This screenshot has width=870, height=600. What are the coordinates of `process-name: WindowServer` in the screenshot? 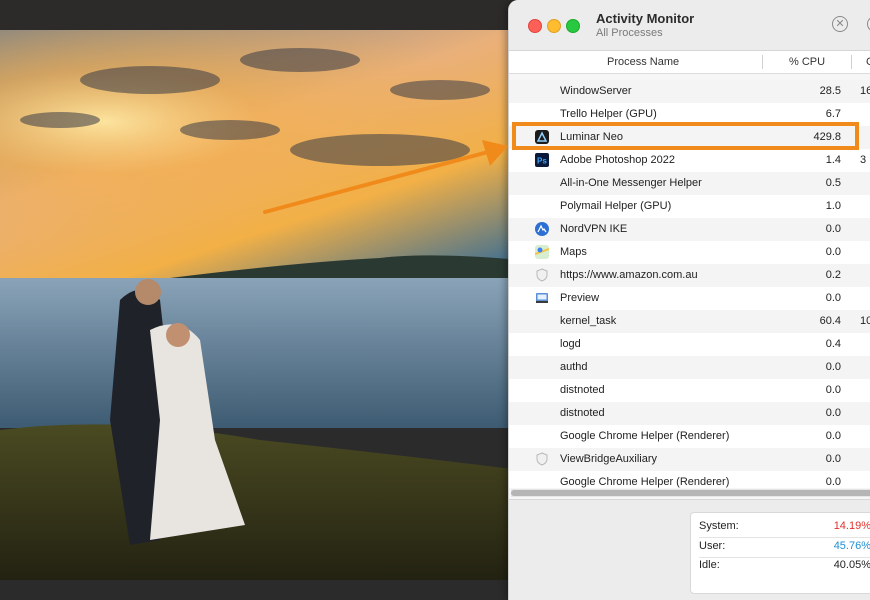 It's located at (596, 91).